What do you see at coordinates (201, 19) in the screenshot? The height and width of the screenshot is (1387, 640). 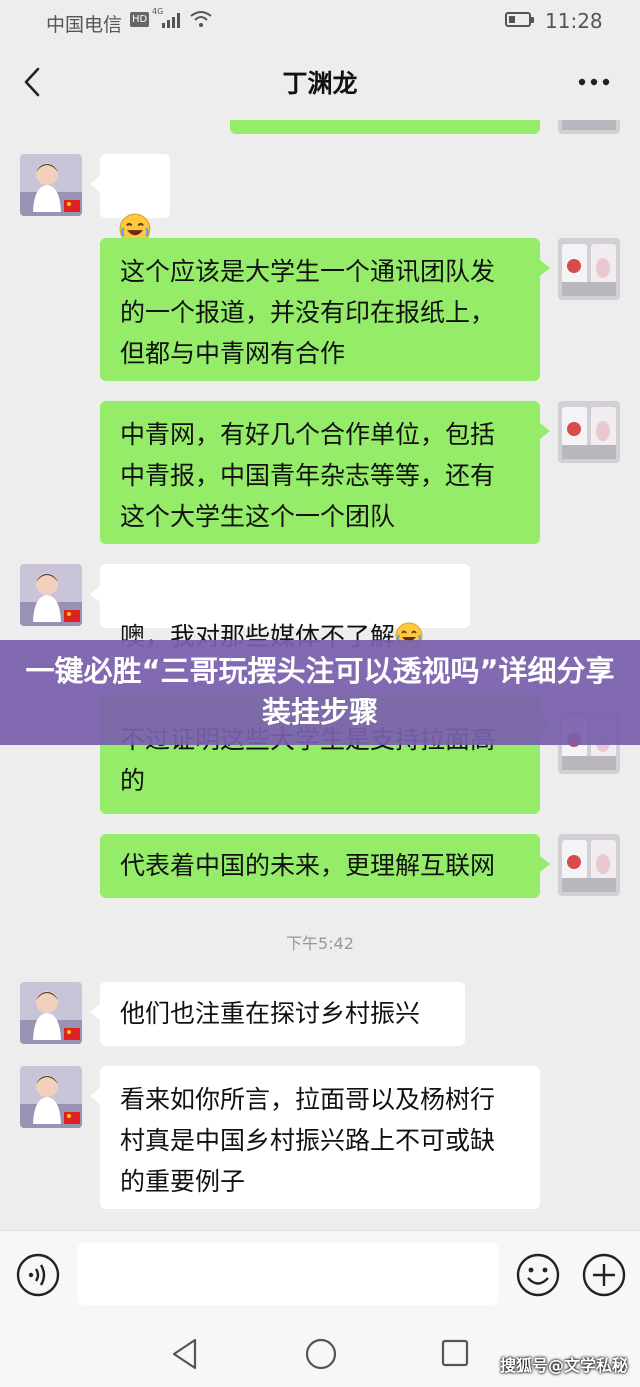 I see `wifi-icon` at bounding box center [201, 19].